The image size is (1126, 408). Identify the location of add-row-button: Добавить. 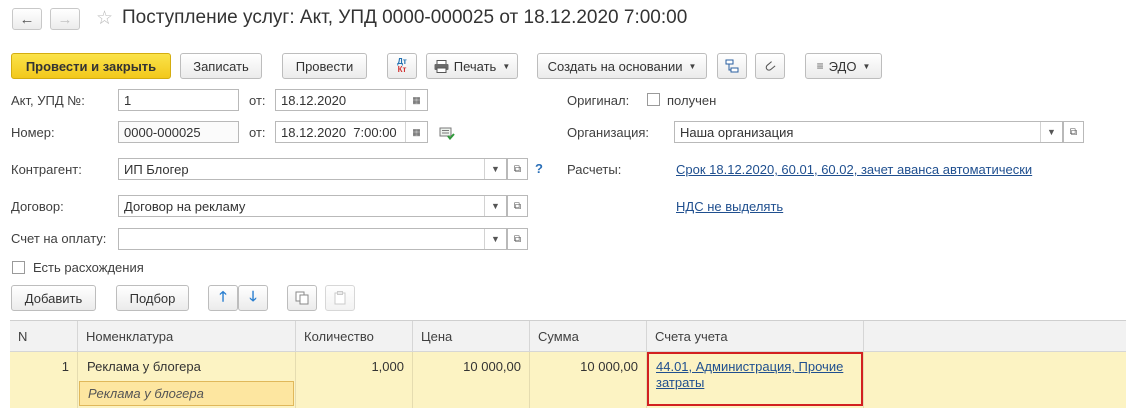
(53, 298).